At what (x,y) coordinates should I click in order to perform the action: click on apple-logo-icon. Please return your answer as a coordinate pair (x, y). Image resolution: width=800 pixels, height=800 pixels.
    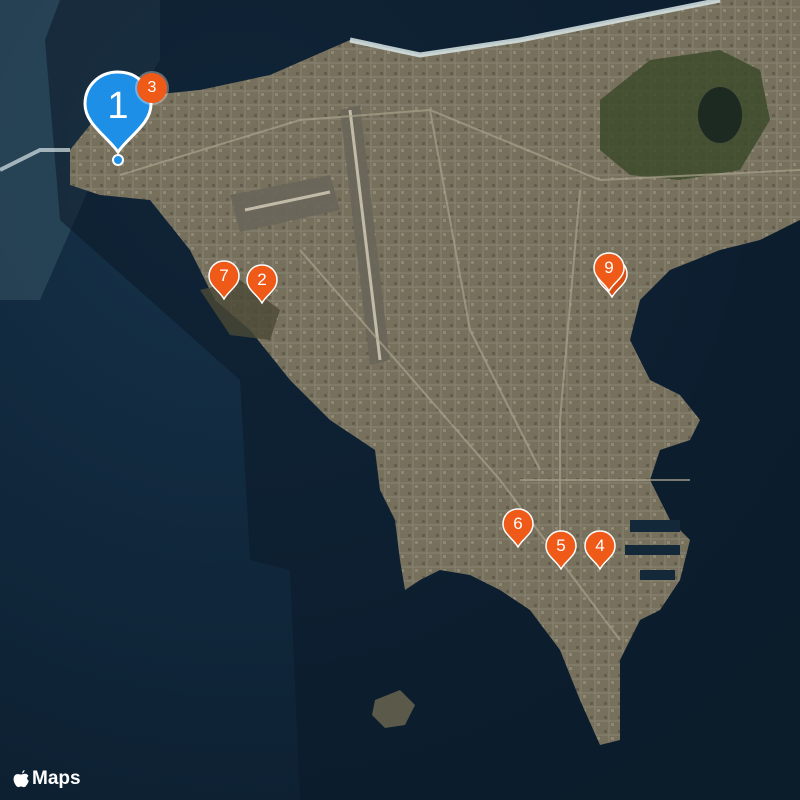
    Looking at the image, I should click on (21, 779).